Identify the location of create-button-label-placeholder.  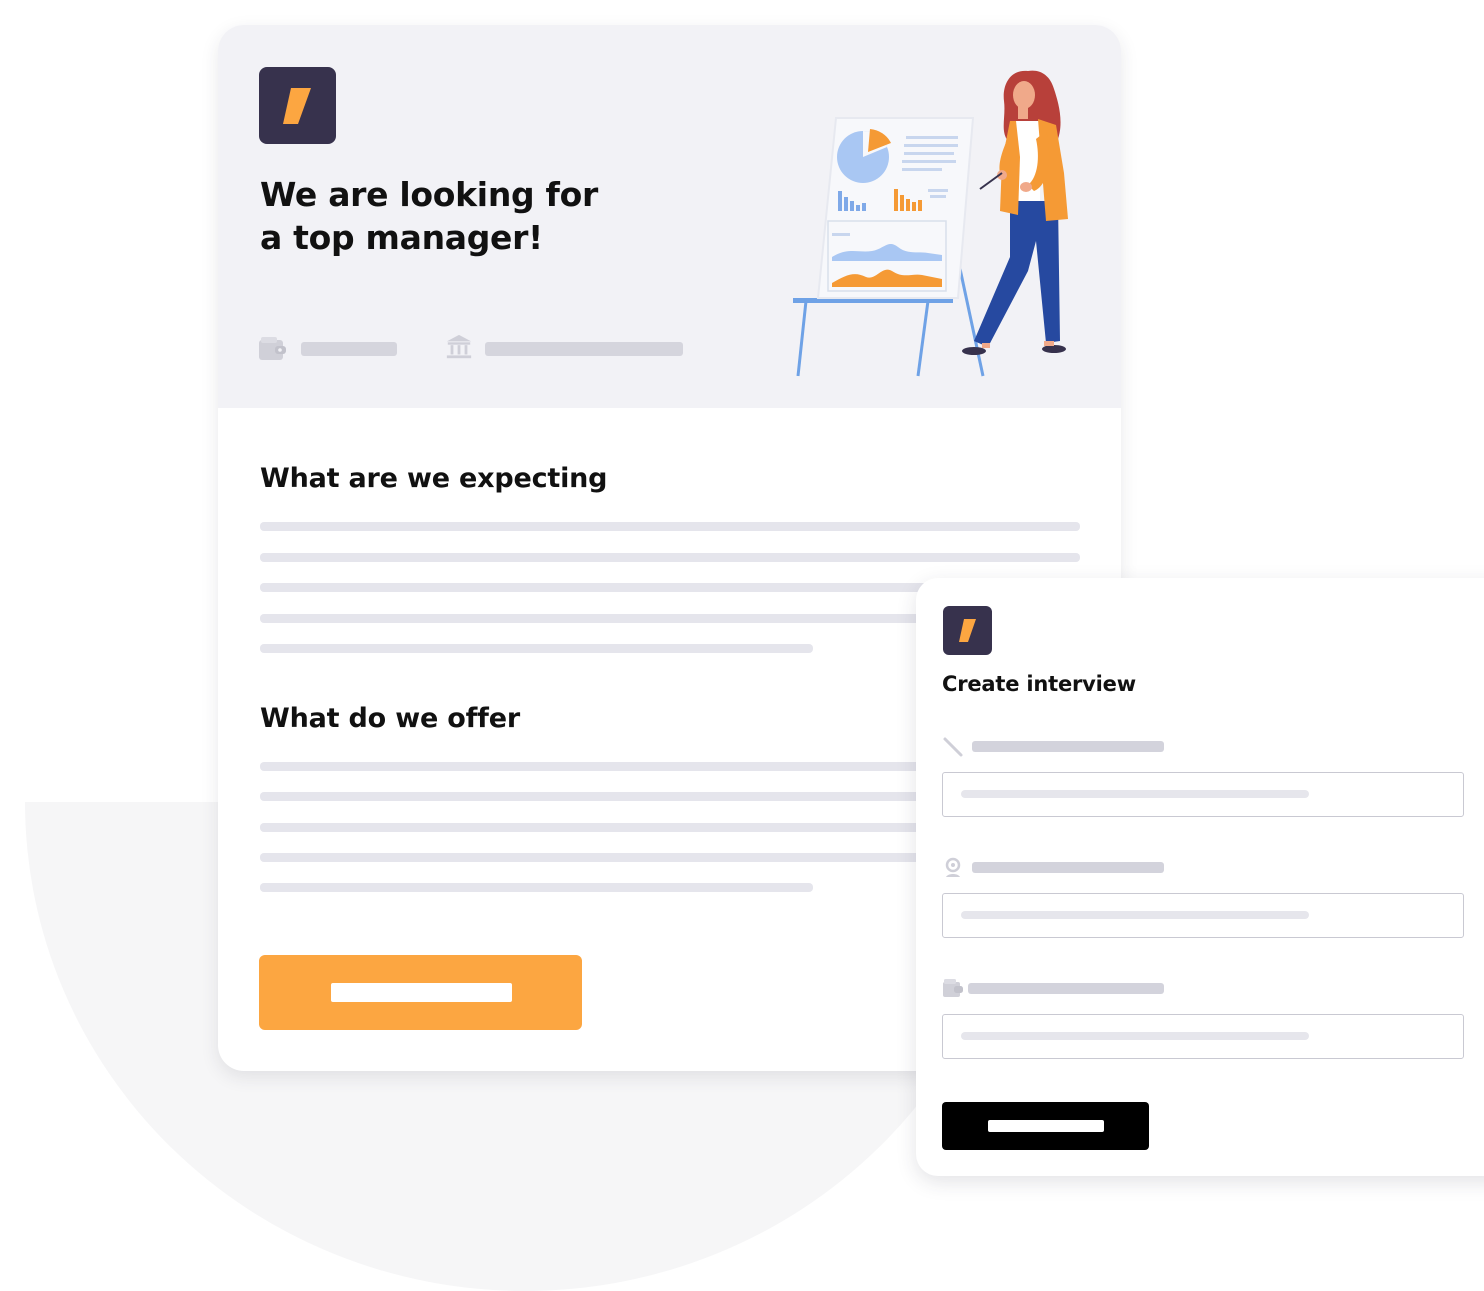
(1046, 1126).